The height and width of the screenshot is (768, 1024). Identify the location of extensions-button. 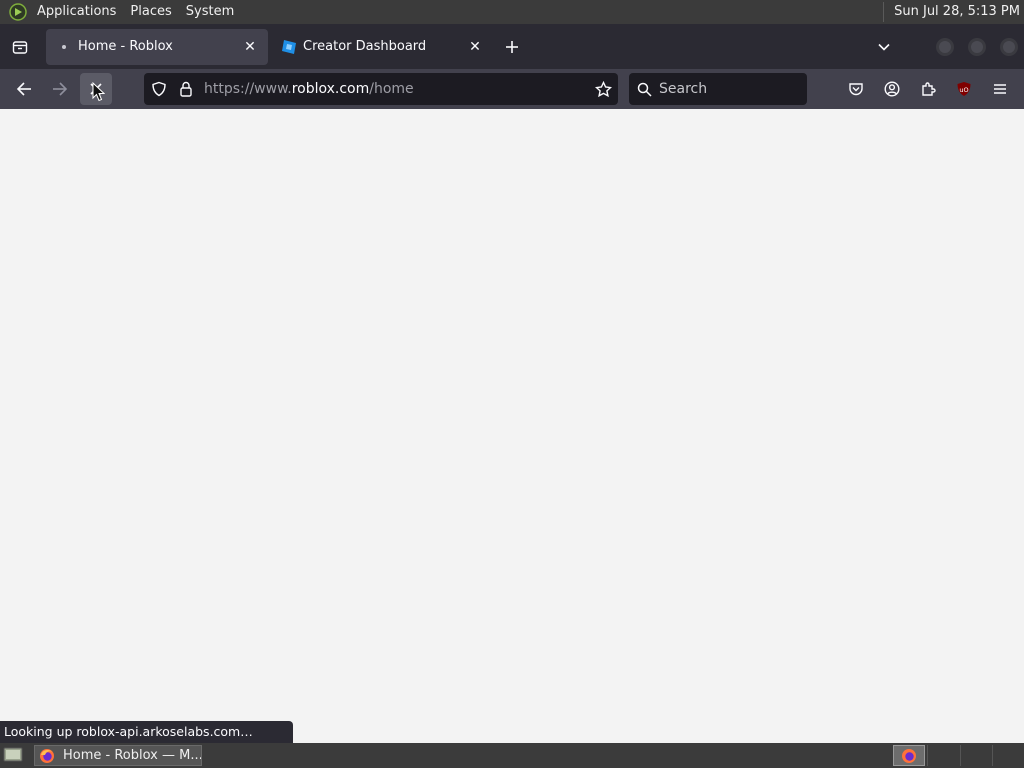
(928, 89).